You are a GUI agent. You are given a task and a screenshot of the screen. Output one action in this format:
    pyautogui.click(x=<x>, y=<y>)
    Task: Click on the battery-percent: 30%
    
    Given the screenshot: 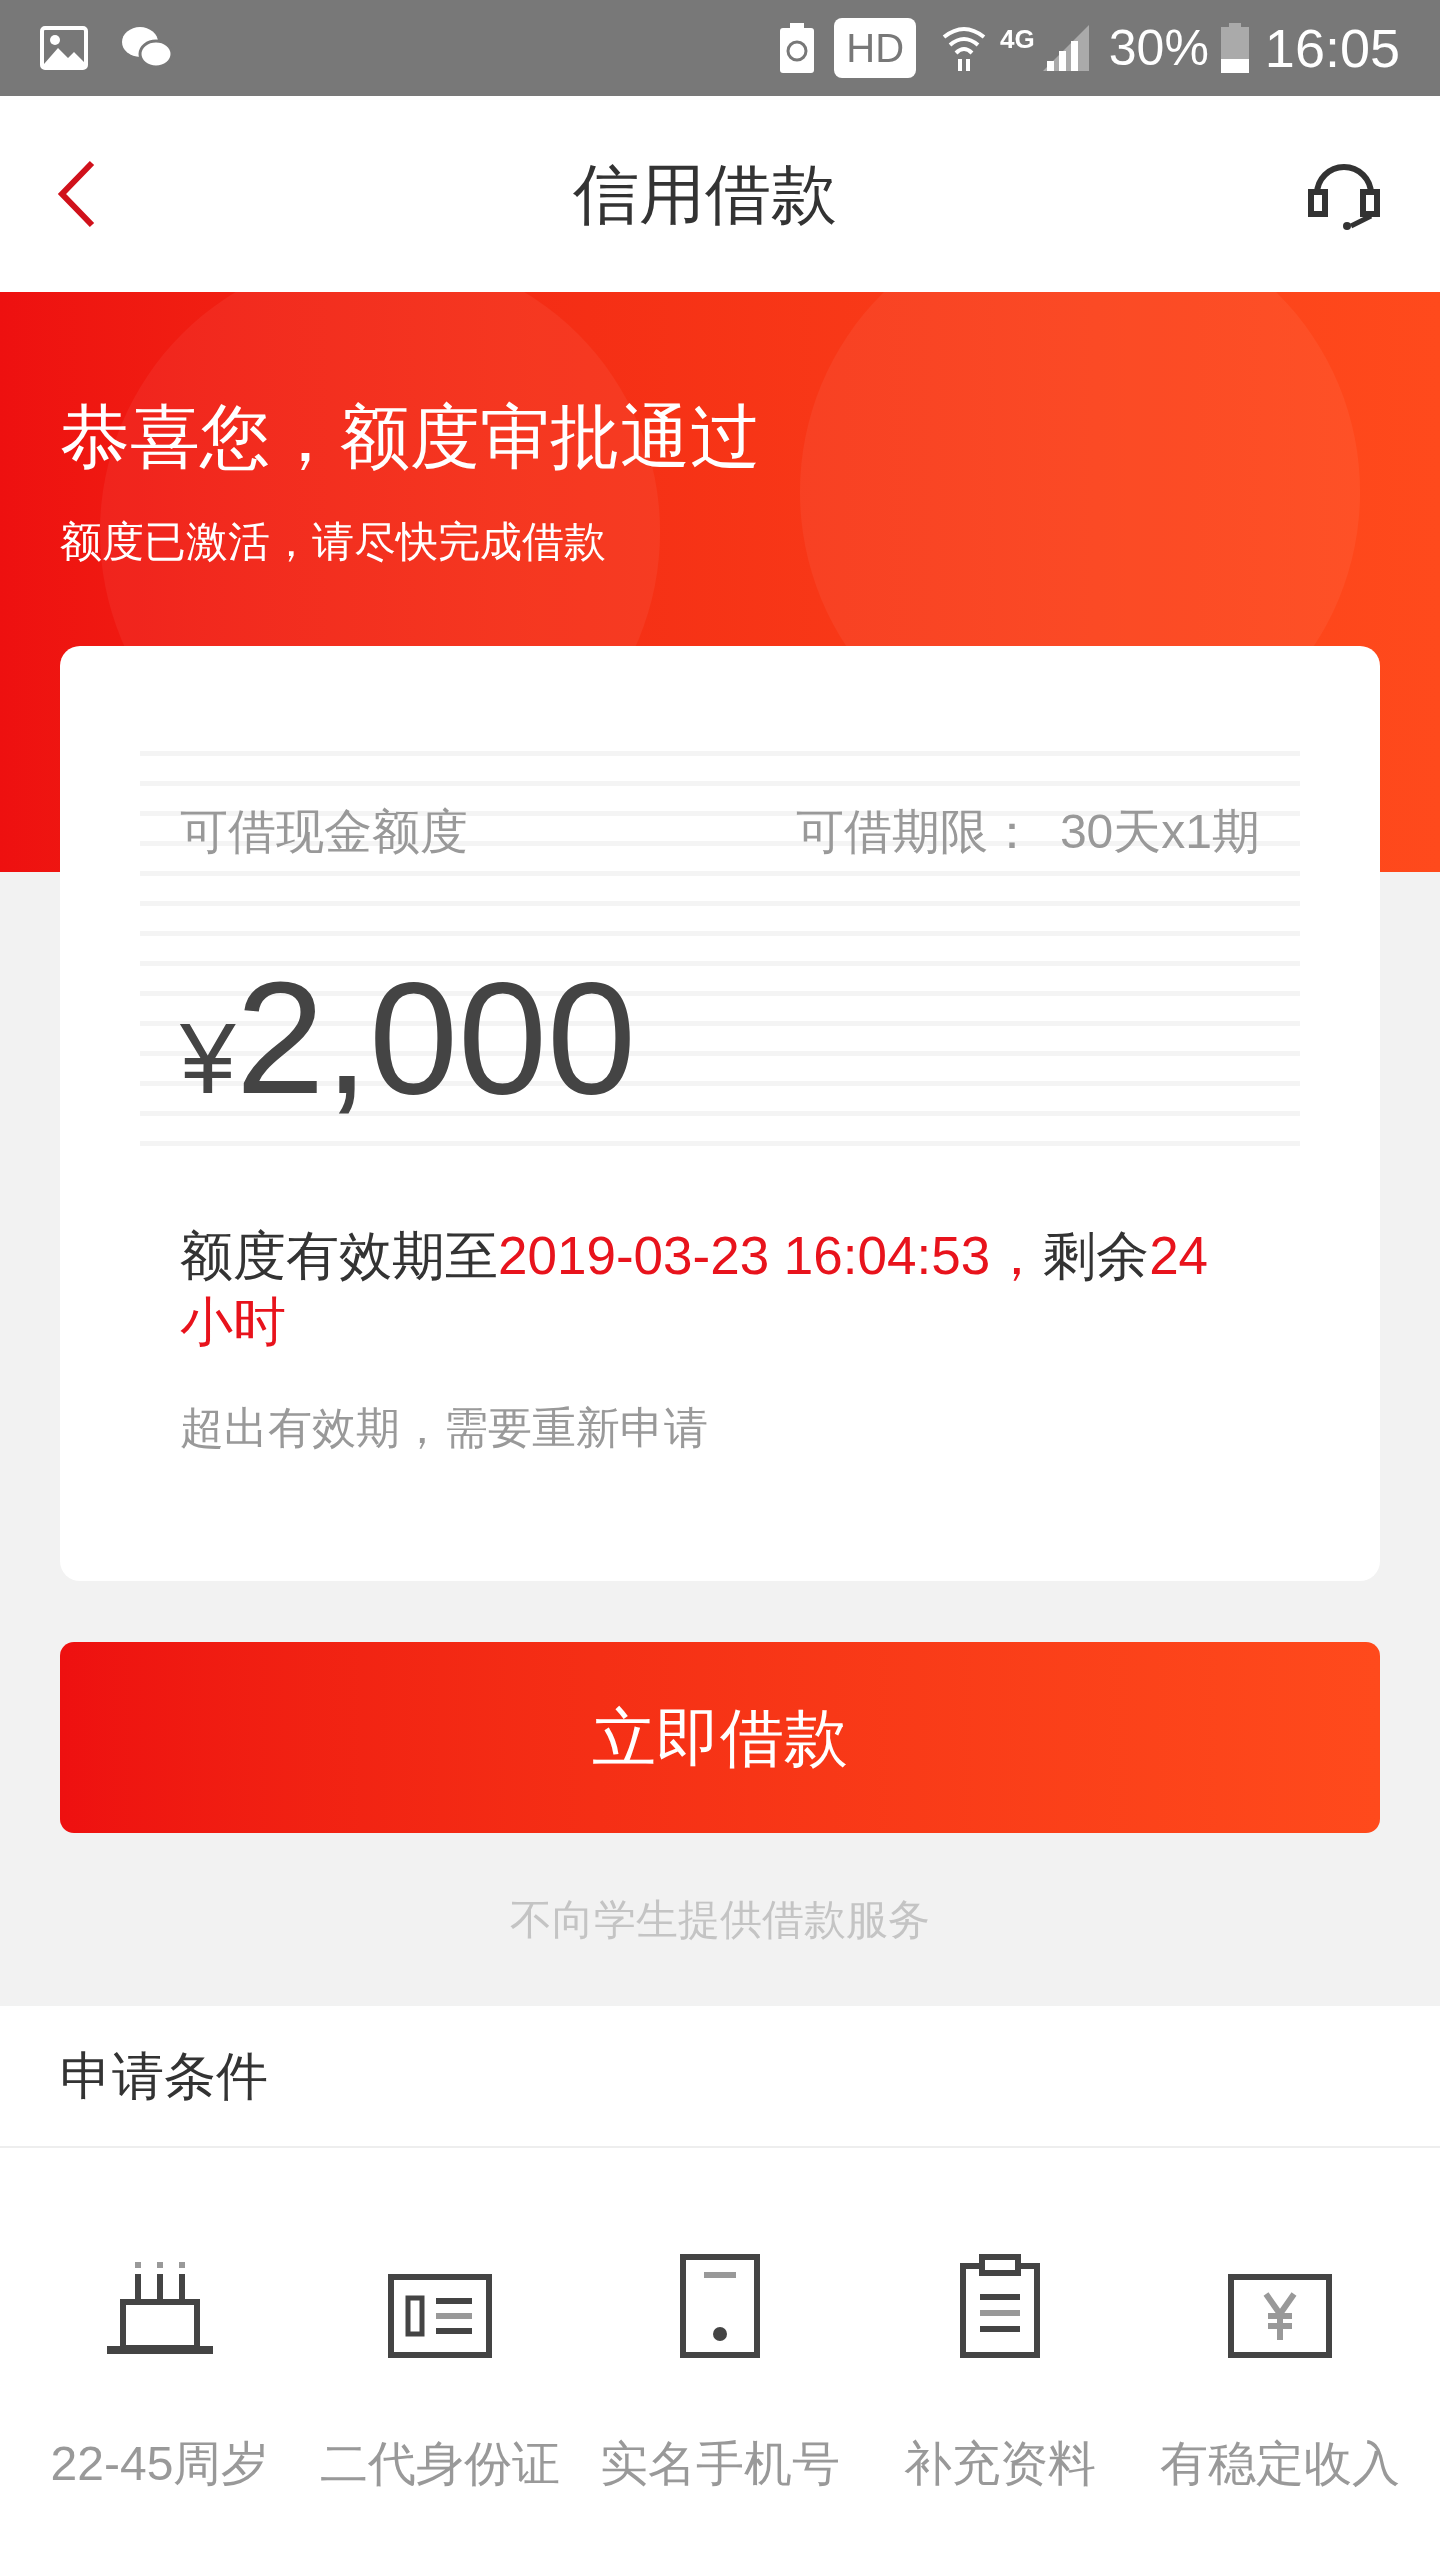 What is the action you would take?
    pyautogui.click(x=1158, y=48)
    